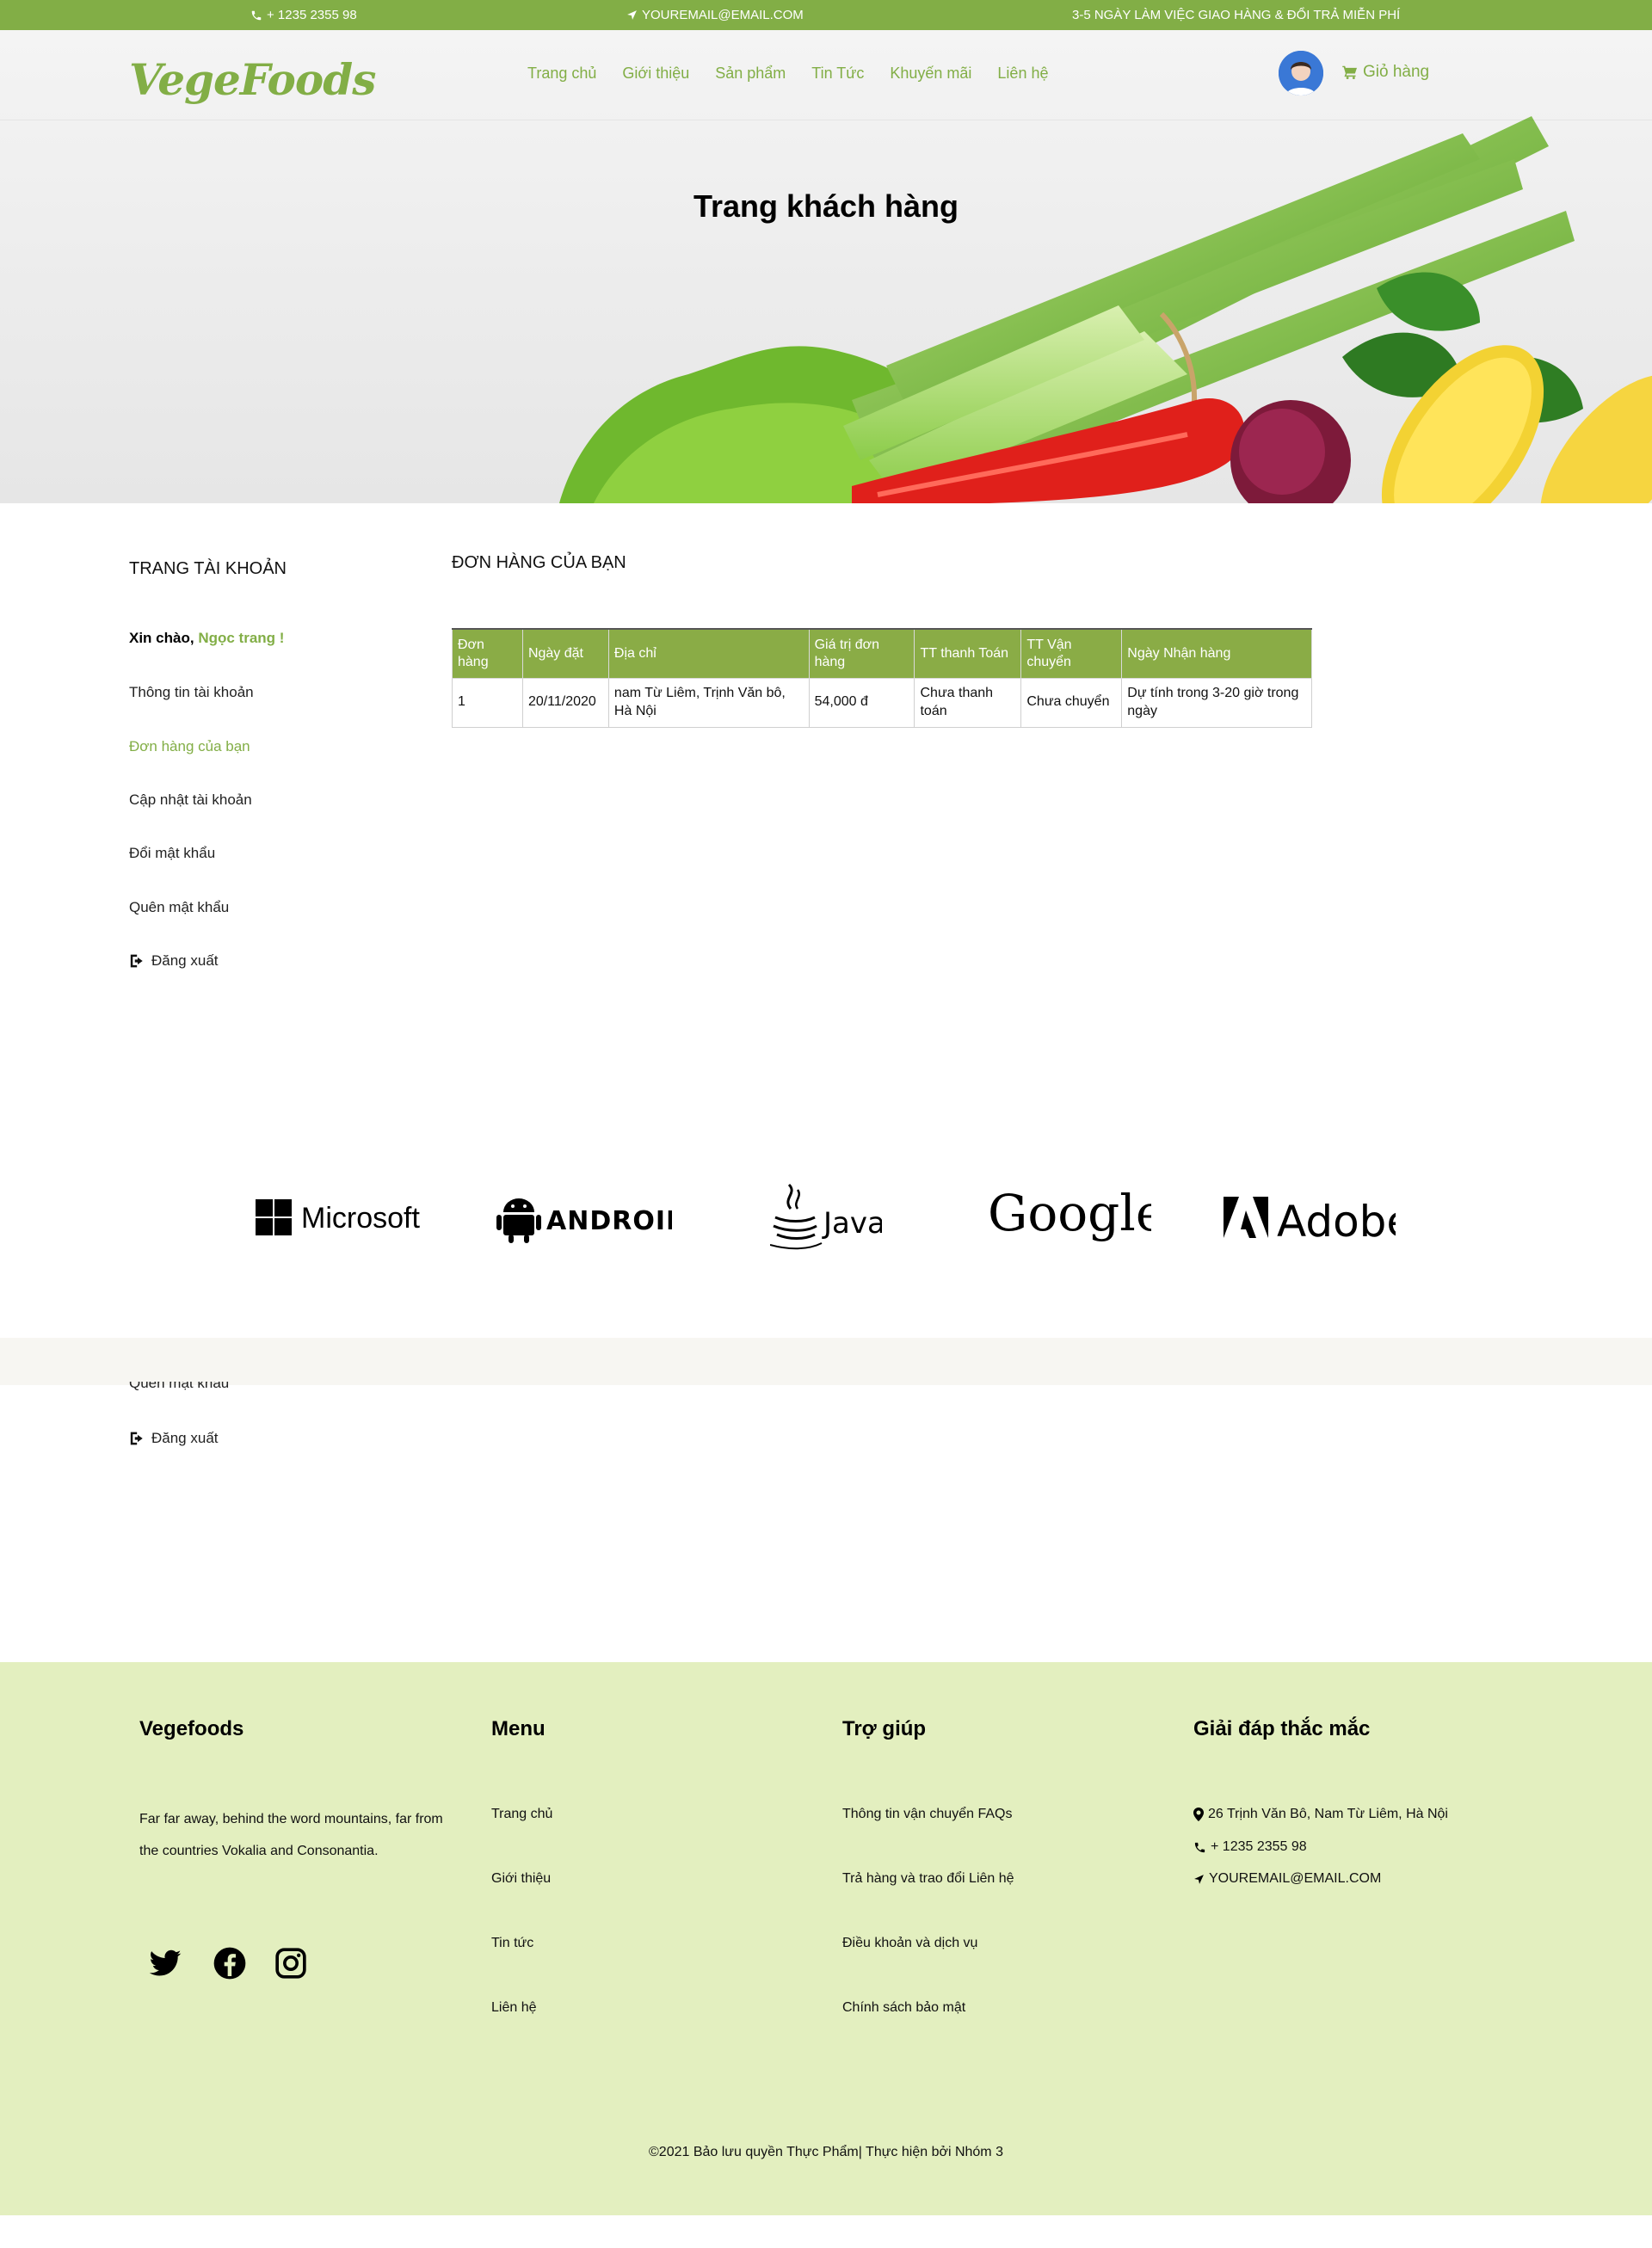  I want to click on ghost-logout: Đăng xuất, so click(174, 1438).